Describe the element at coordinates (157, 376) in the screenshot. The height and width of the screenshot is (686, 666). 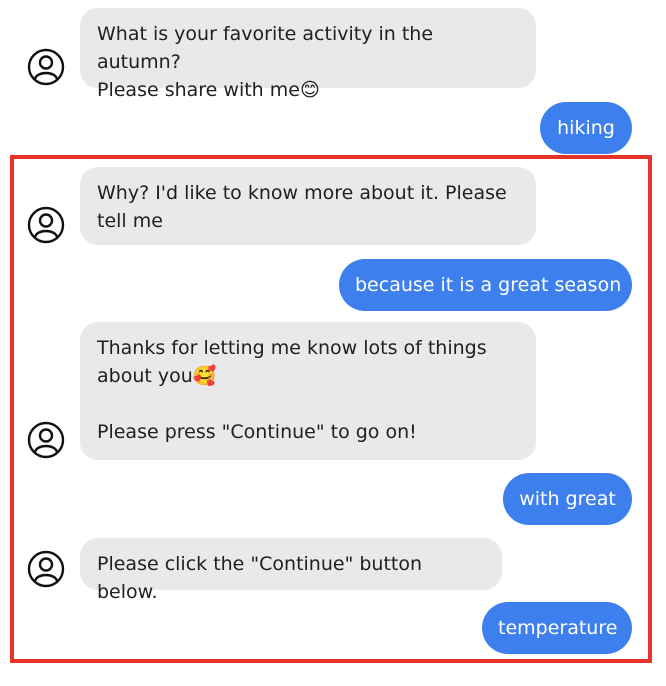
I see `message-line: about you🥰` at that location.